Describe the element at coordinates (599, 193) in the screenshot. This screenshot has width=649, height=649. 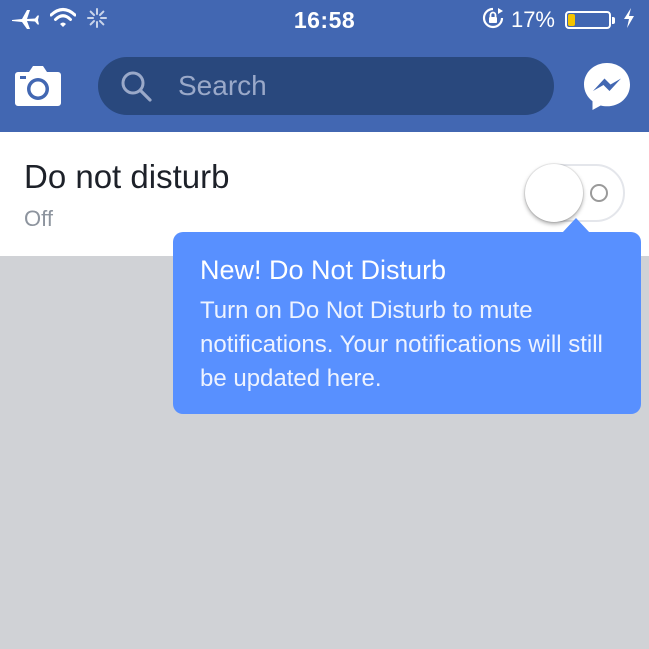
I see `toggle-off-indicator-icon` at that location.